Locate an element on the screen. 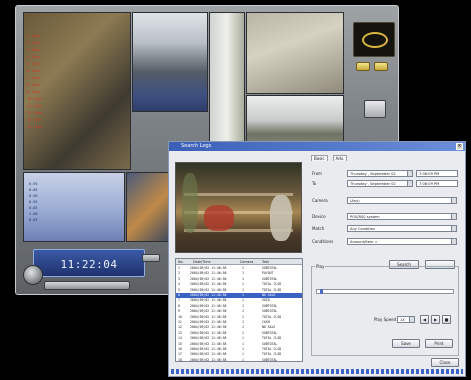 Image resolution: width=471 pixels, height=380 pixels. col-no: No. is located at coordinates (181, 262).